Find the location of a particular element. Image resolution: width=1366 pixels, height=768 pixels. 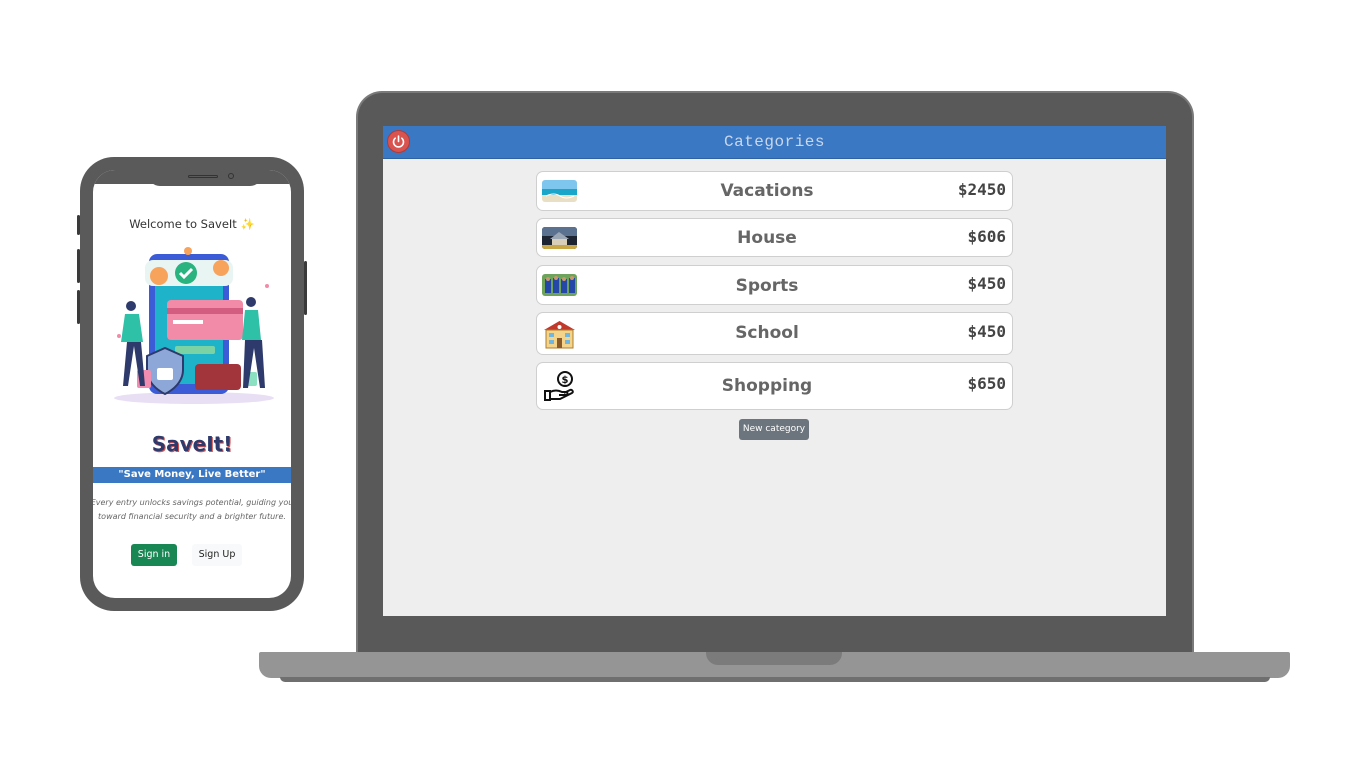

tagline-banner: "Save Money, Live Better" is located at coordinates (192, 475).